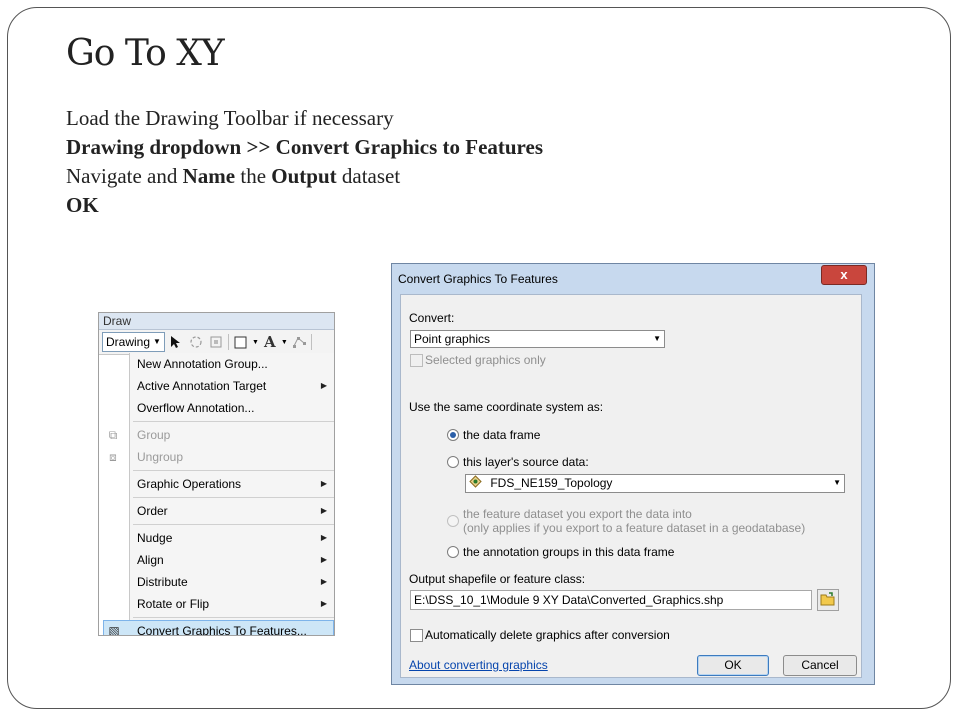 The width and height of the screenshot is (960, 720). Describe the element at coordinates (416, 118) in the screenshot. I see `instruction-line: Load the Drawing Toolbar if necessary` at that location.